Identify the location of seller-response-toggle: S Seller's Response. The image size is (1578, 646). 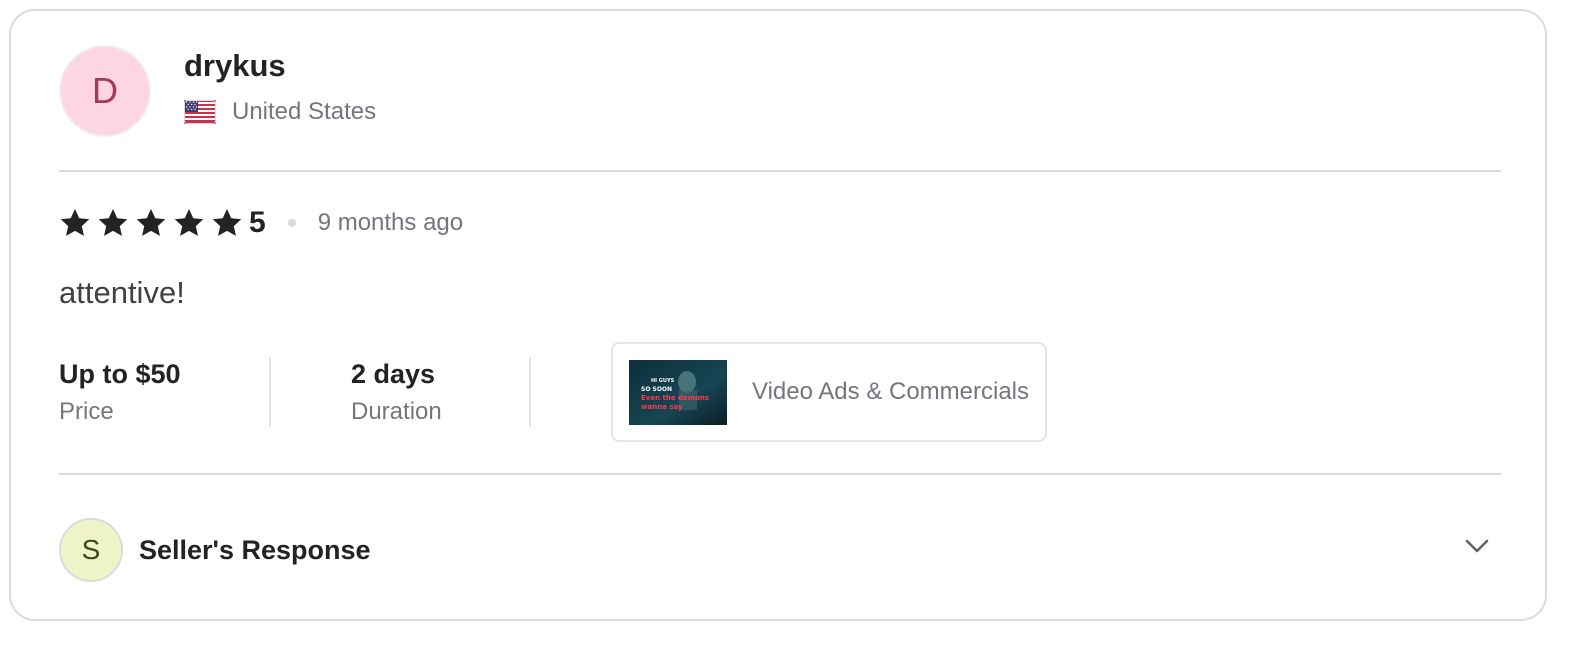
(778, 550).